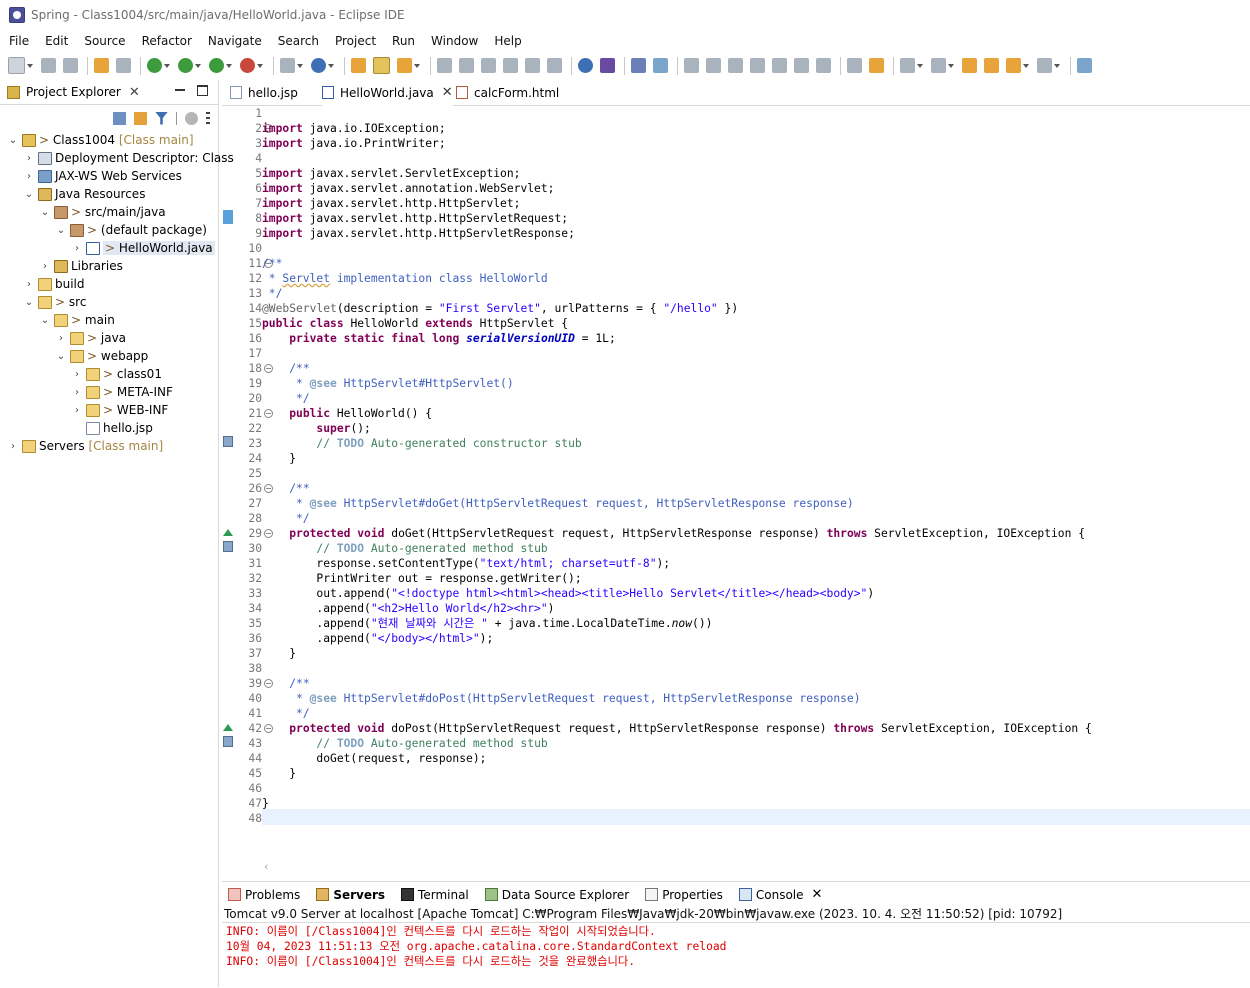 The width and height of the screenshot is (1250, 988). Describe the element at coordinates (16, 65) in the screenshot. I see `new-icon` at that location.